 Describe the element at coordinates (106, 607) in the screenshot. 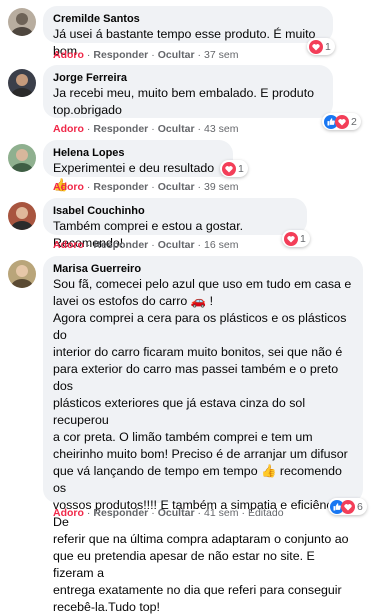

I see `comment-text-line: recebê-la.Tudo top!` at that location.